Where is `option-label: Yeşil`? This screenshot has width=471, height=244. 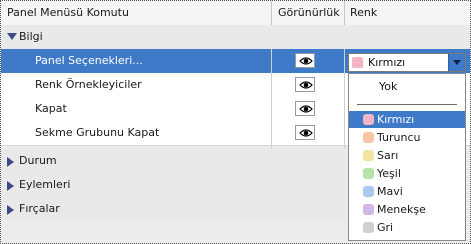
option-label: Yeşil is located at coordinates (389, 173).